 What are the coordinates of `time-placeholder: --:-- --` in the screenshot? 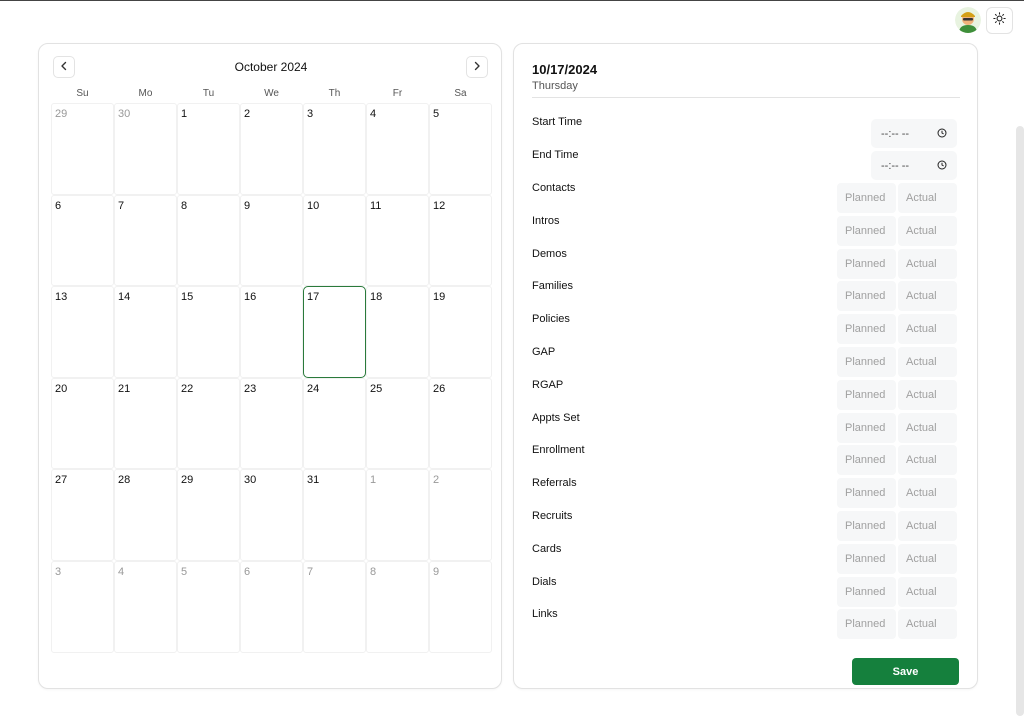 It's located at (895, 133).